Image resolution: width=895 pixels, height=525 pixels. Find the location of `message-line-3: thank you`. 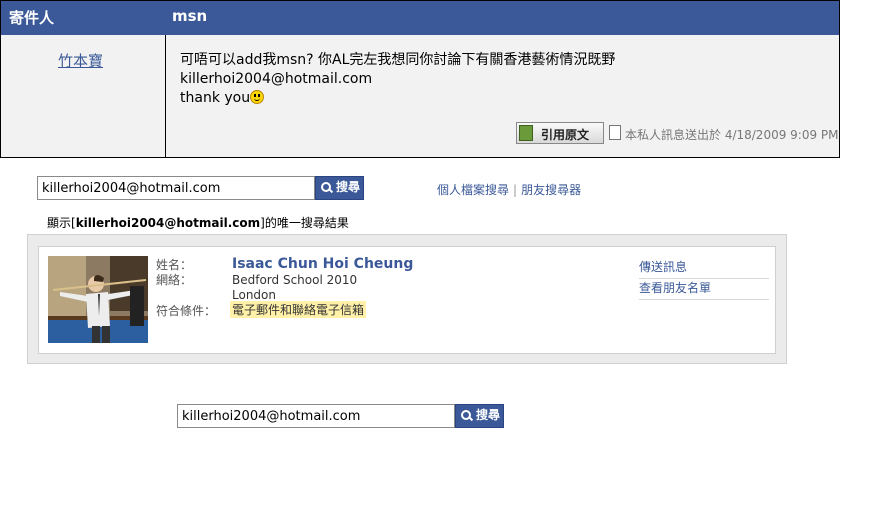

message-line-3: thank you is located at coordinates (397, 98).